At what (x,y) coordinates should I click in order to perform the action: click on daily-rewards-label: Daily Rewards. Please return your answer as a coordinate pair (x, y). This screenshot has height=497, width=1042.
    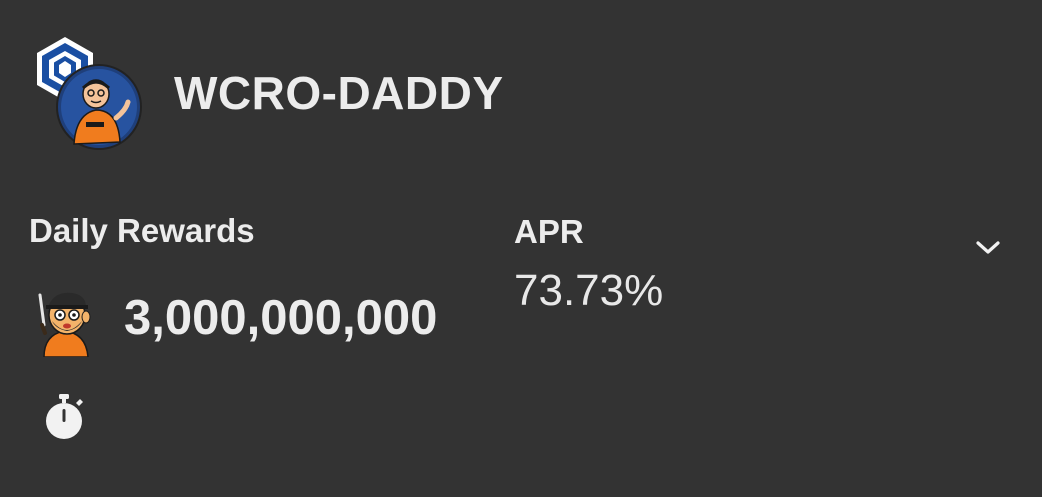
    Looking at the image, I should click on (142, 230).